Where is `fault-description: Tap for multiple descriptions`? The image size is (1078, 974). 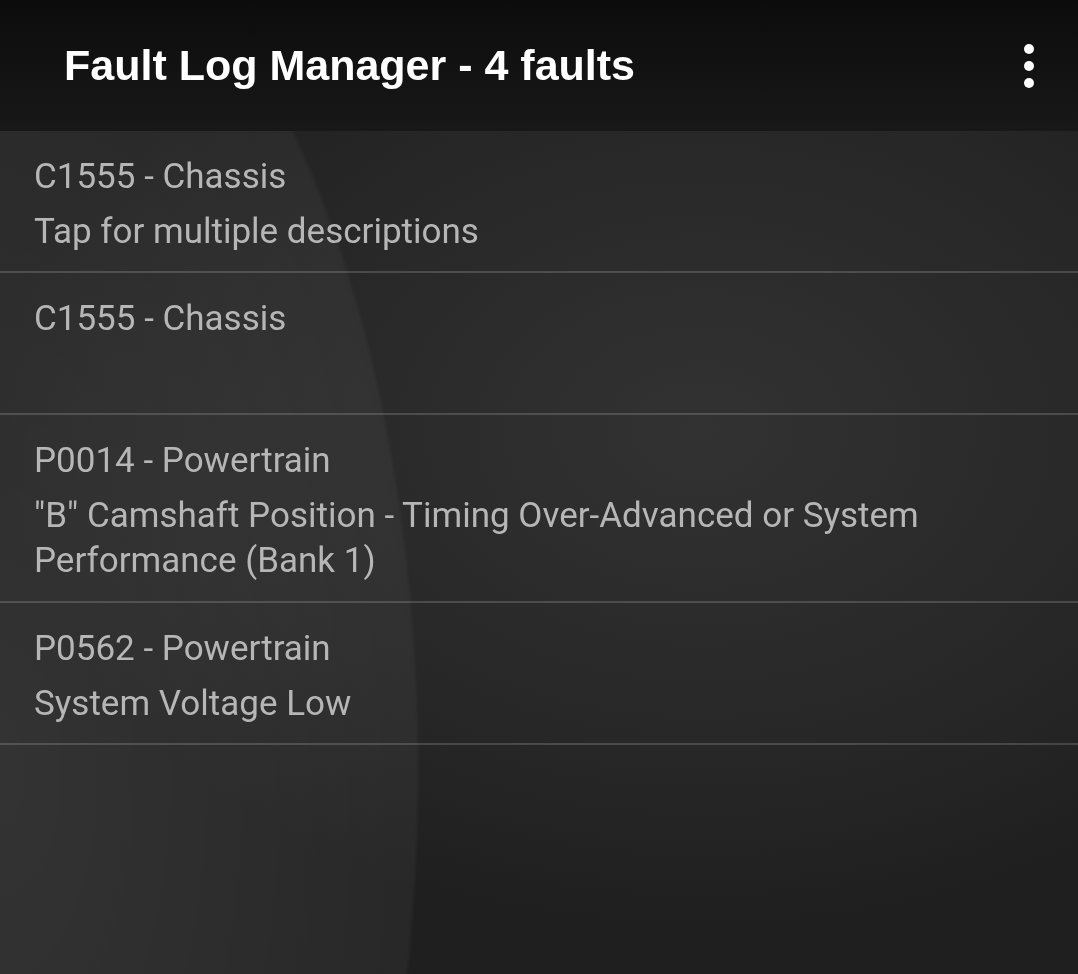
fault-description: Tap for multiple descriptions is located at coordinates (257, 231).